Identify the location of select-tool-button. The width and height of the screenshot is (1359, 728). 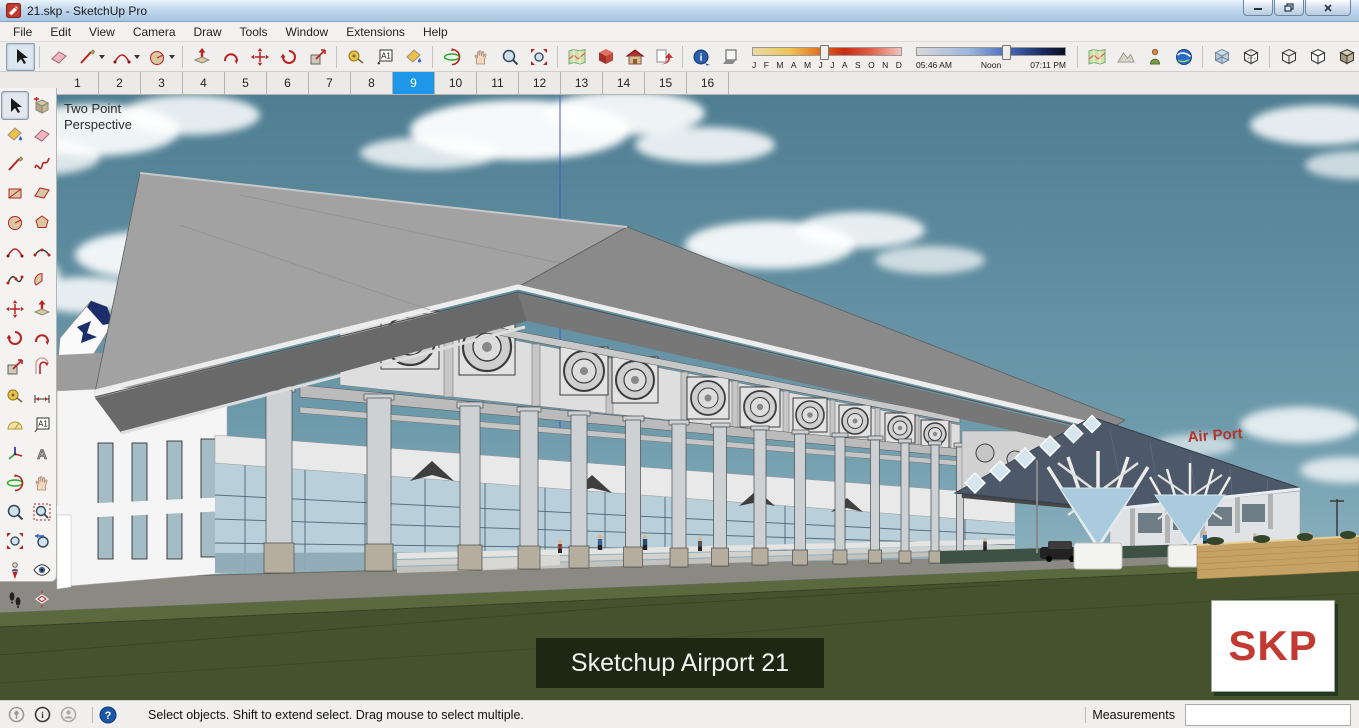
(20, 56).